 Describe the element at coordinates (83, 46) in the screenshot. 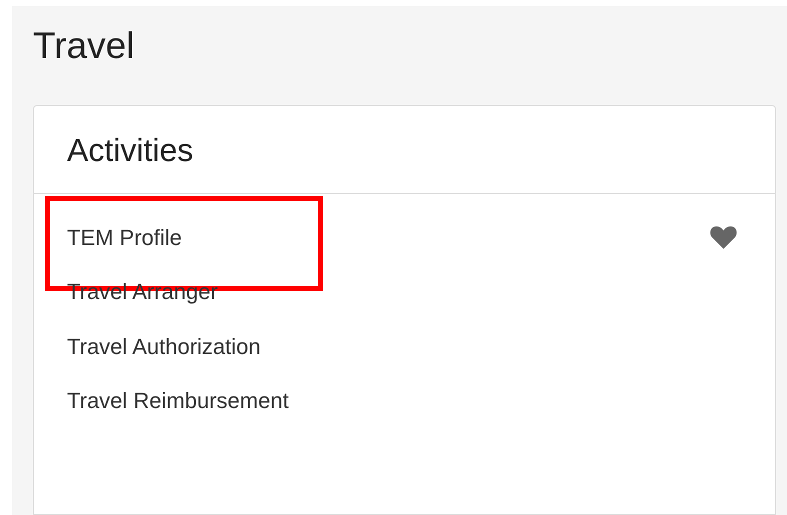

I see `page-title: Travel` at that location.